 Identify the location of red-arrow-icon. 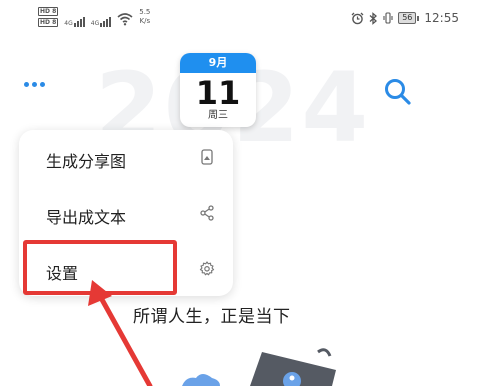
(120, 333).